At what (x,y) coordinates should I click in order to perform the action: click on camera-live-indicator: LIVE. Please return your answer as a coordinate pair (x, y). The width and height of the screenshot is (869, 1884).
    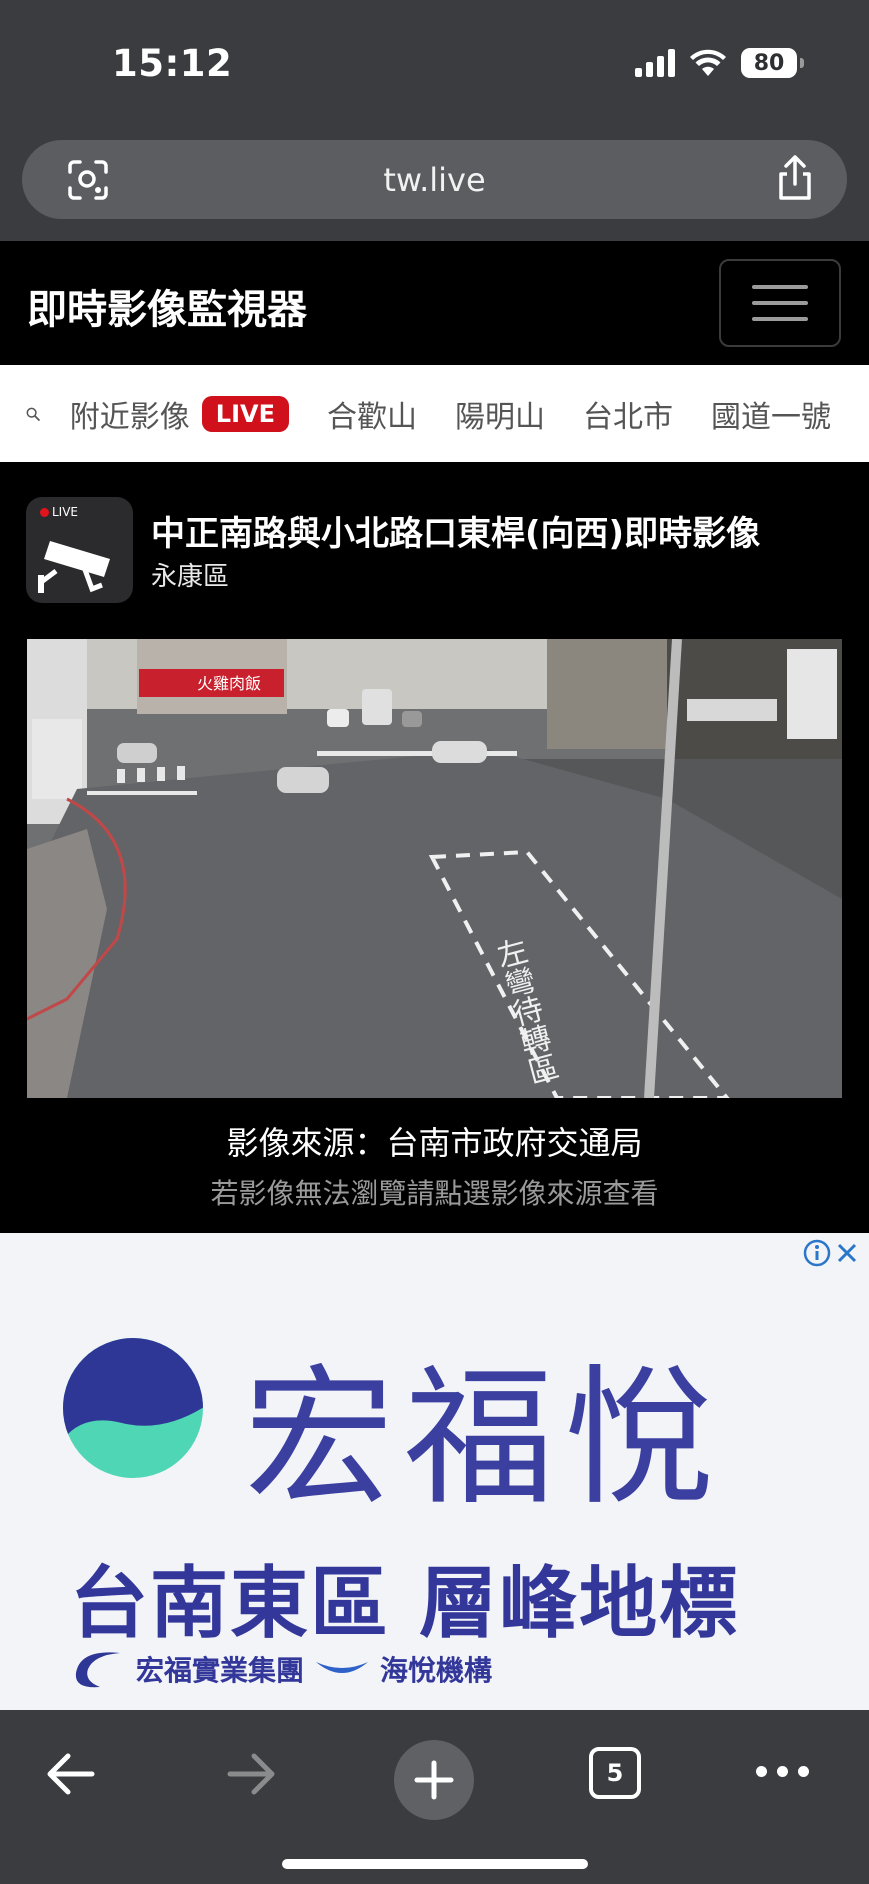
    Looking at the image, I should click on (59, 512).